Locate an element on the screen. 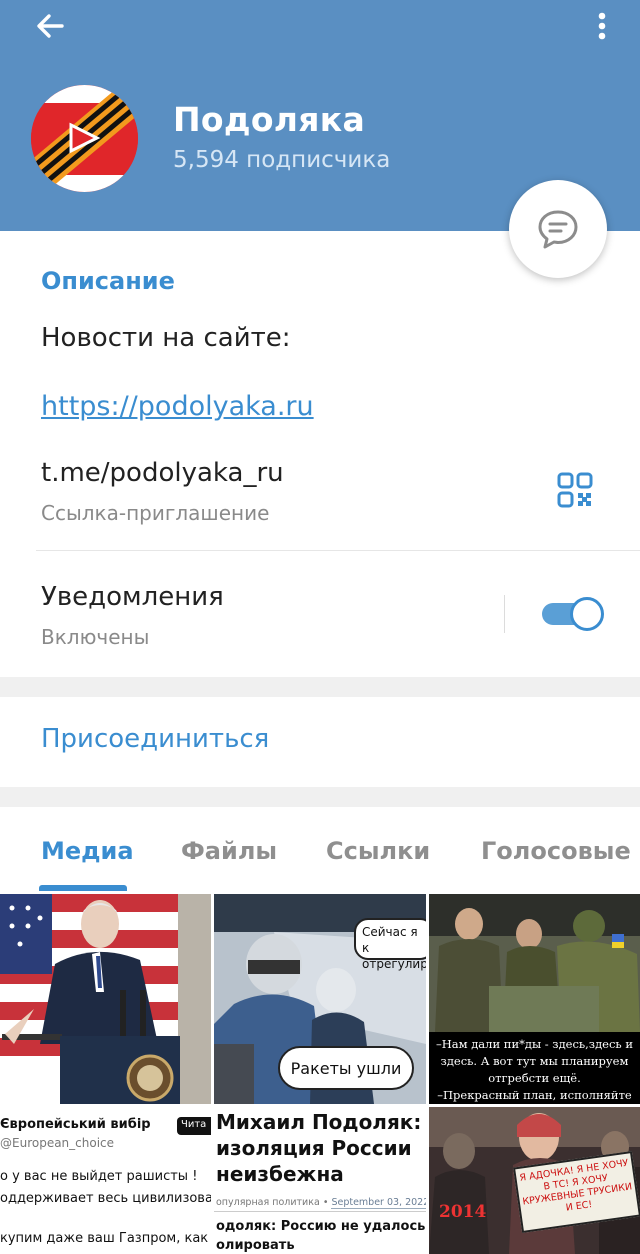  article-subheadline: одоляк: Россию не удалось олировать is located at coordinates (320, 1235).